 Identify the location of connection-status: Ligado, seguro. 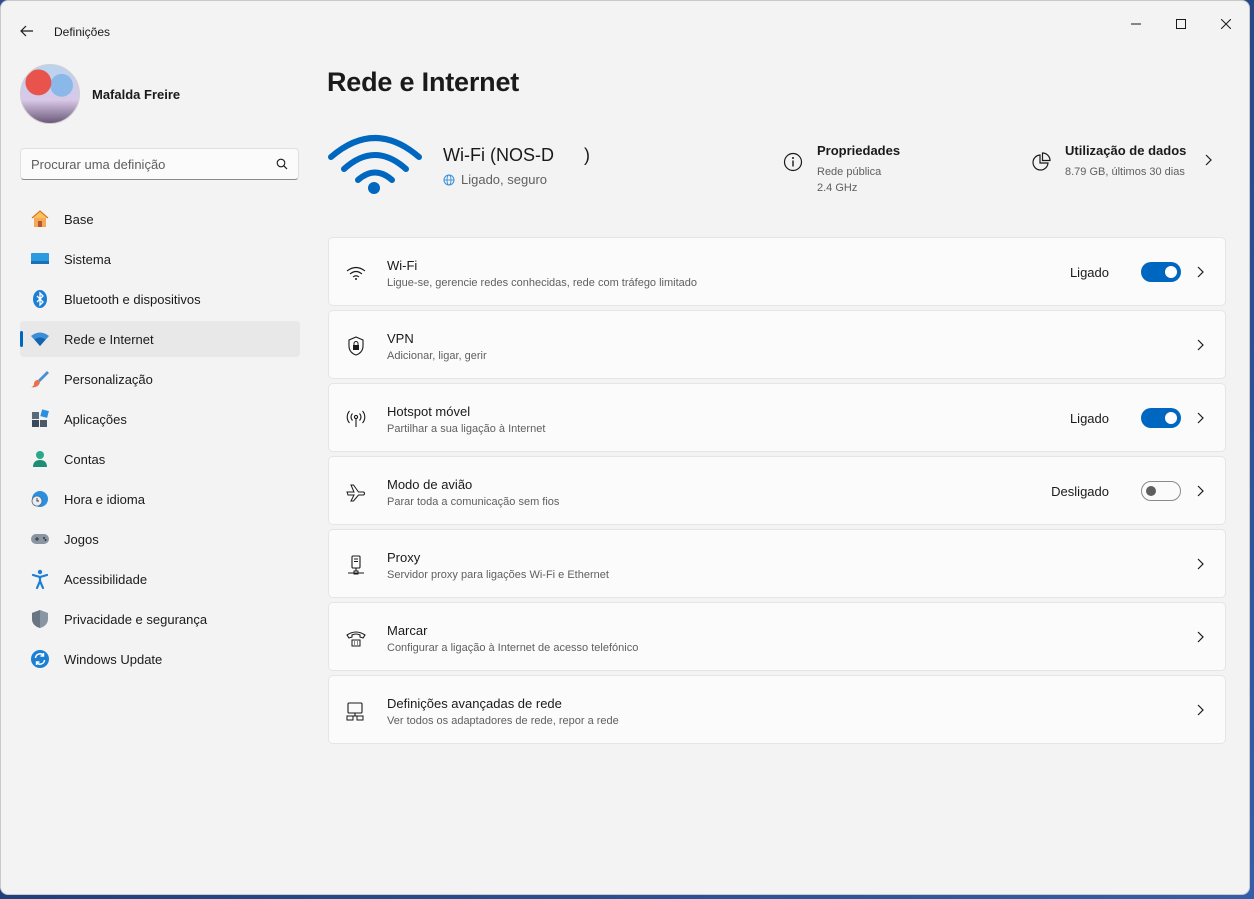
(495, 179).